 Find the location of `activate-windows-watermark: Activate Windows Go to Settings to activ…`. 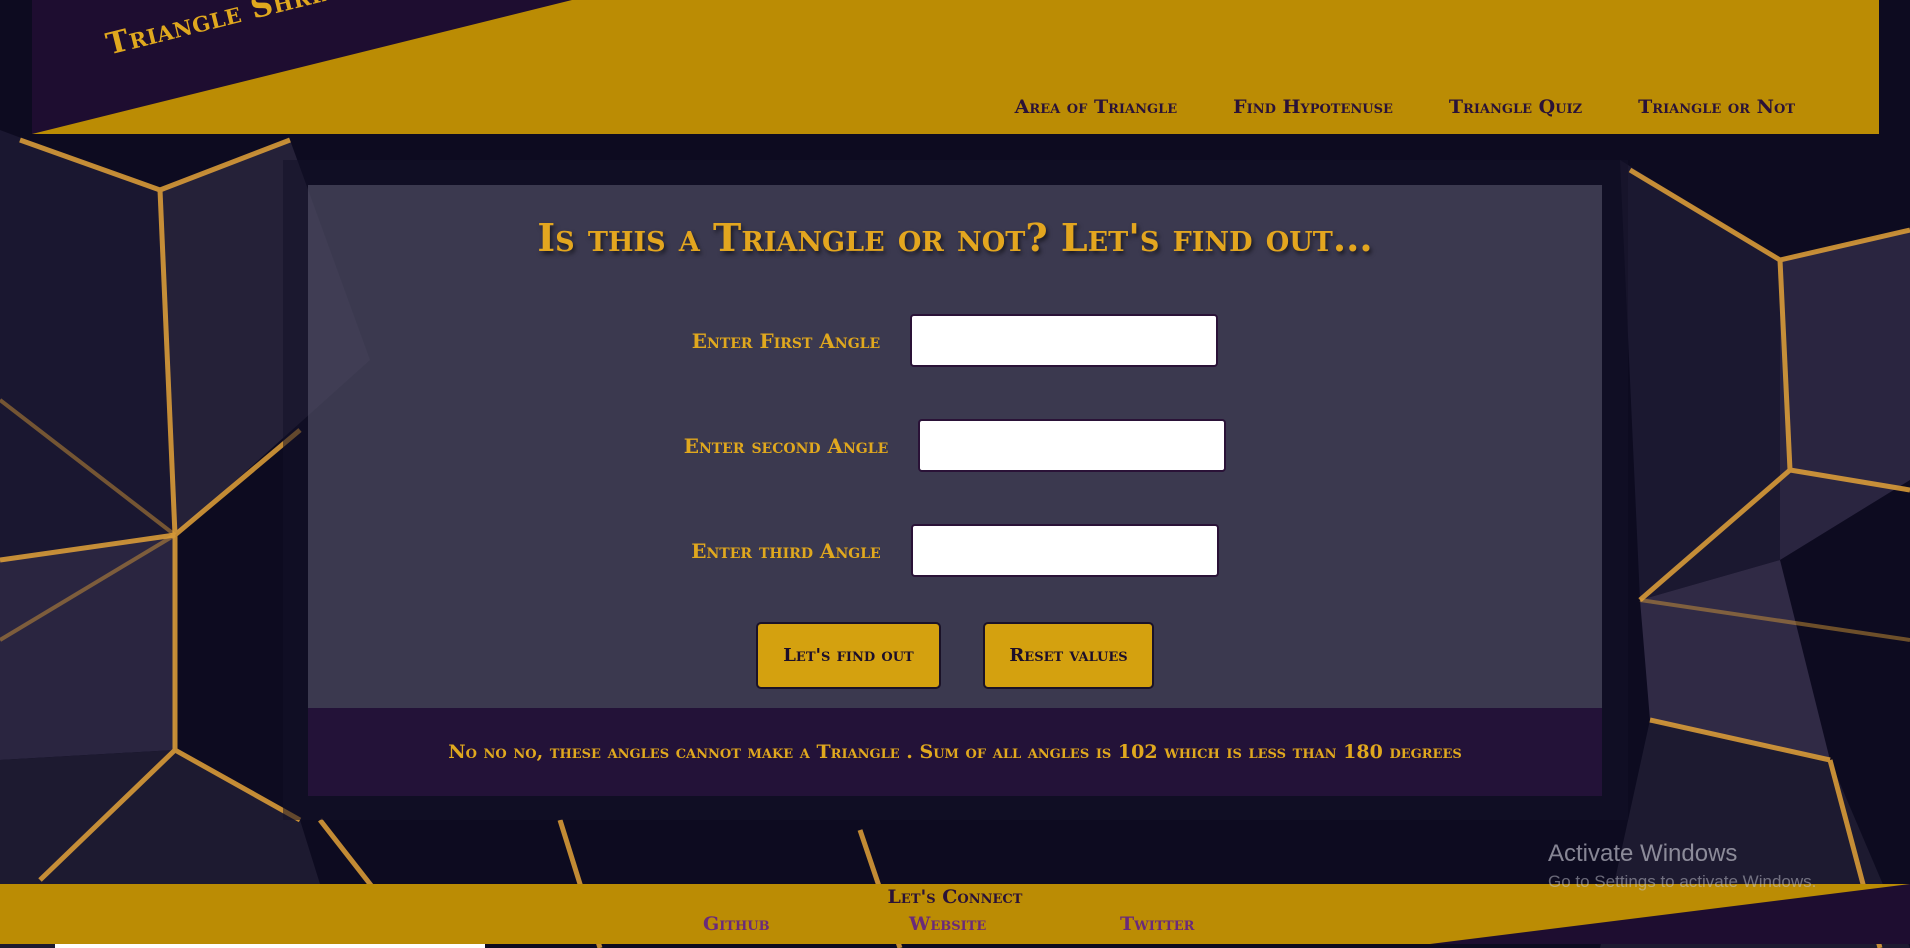

activate-windows-watermark: Activate Windows Go to Settings to activ… is located at coordinates (1682, 866).